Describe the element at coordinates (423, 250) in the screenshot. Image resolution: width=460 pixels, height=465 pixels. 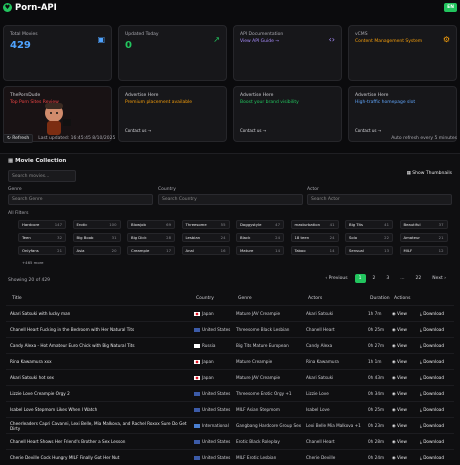
I see `filter-tag: MILF 12` at that location.